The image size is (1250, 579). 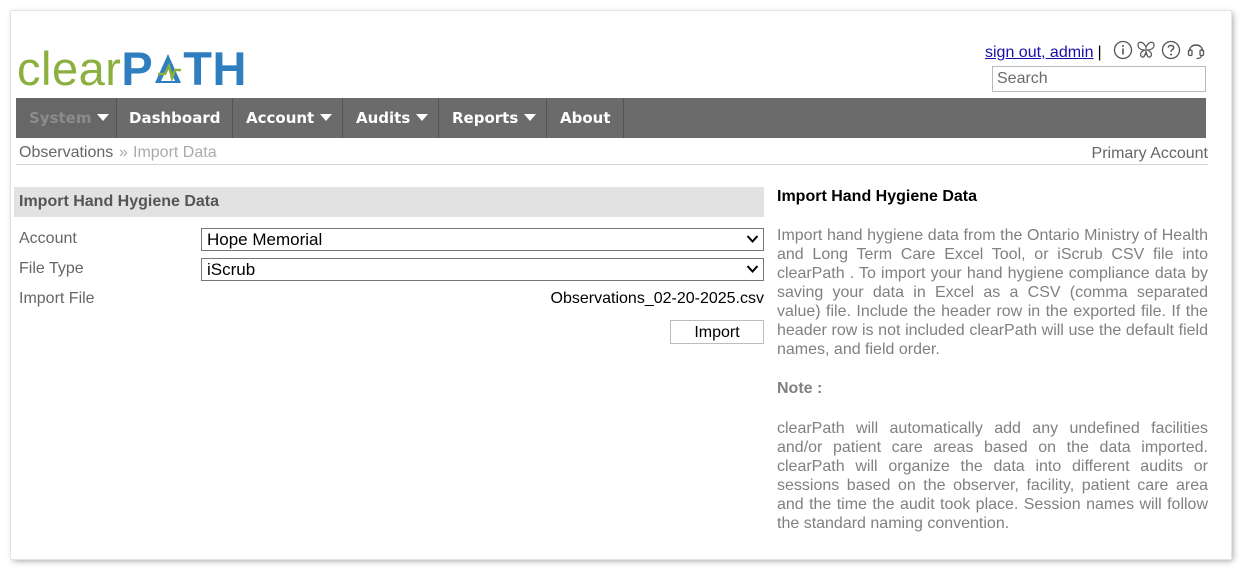 I want to click on account-select-value: Hope Memorial, so click(x=265, y=239).